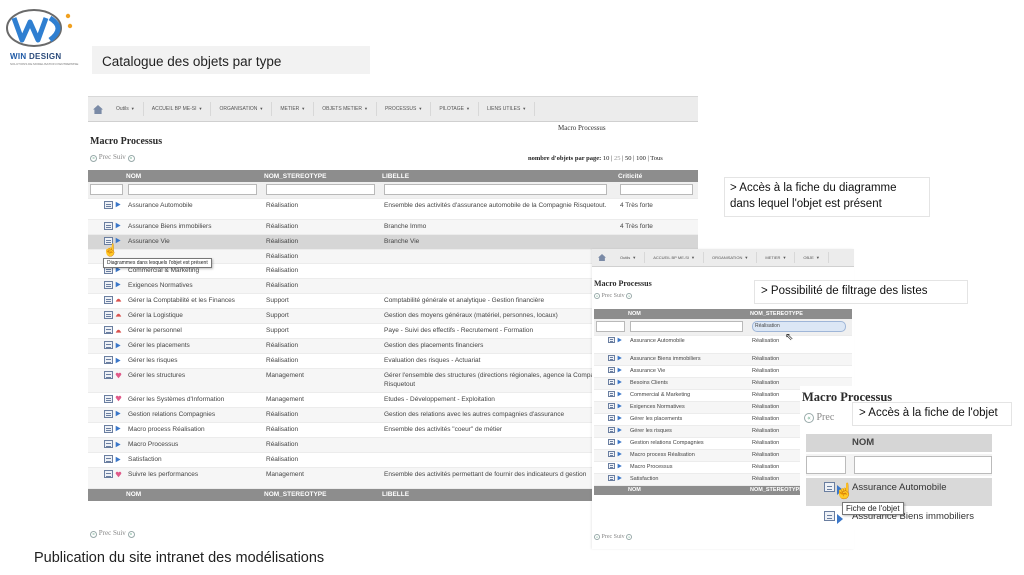 The width and height of the screenshot is (1024, 575). I want to click on filter-panel-stereotype-input: Réalisation, so click(799, 326).